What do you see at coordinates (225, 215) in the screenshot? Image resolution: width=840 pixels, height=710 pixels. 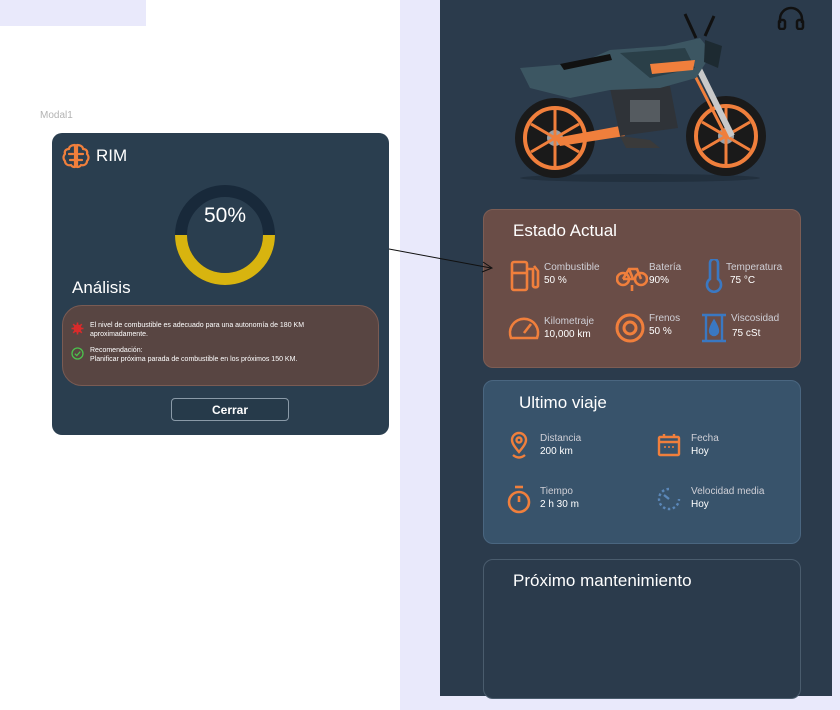 I see `gauge-value: 50%` at bounding box center [225, 215].